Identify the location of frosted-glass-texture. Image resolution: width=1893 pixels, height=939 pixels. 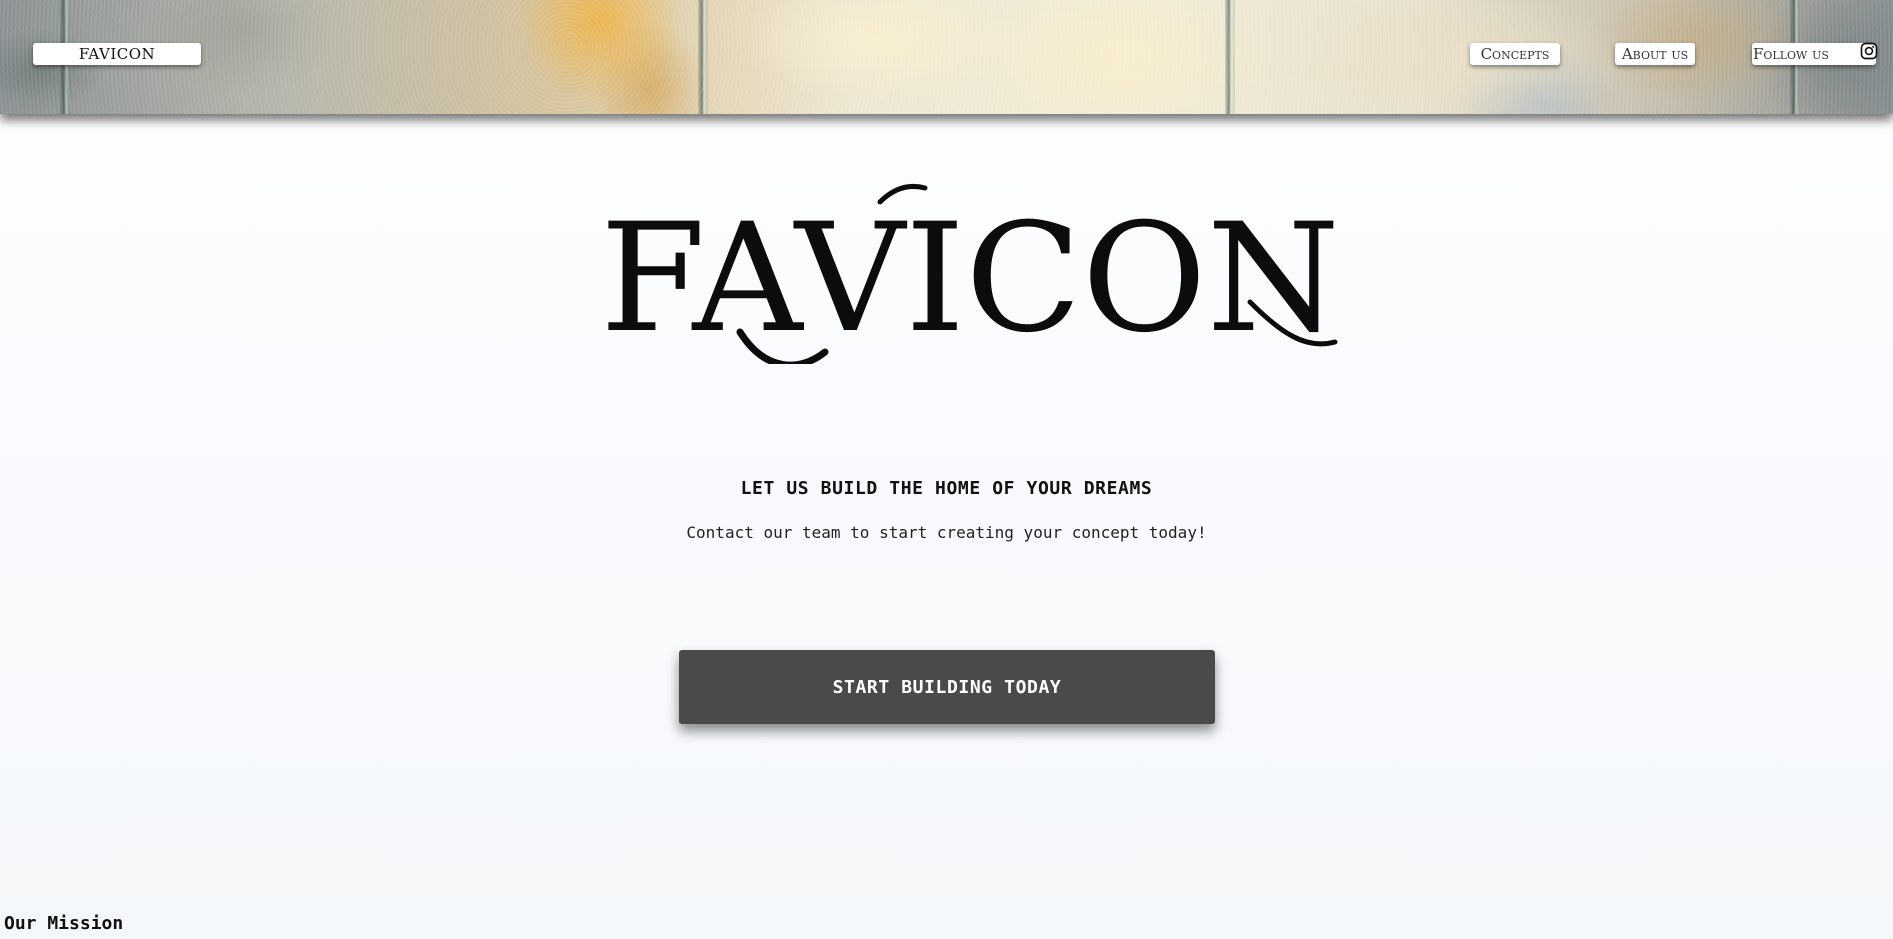
(946, 57).